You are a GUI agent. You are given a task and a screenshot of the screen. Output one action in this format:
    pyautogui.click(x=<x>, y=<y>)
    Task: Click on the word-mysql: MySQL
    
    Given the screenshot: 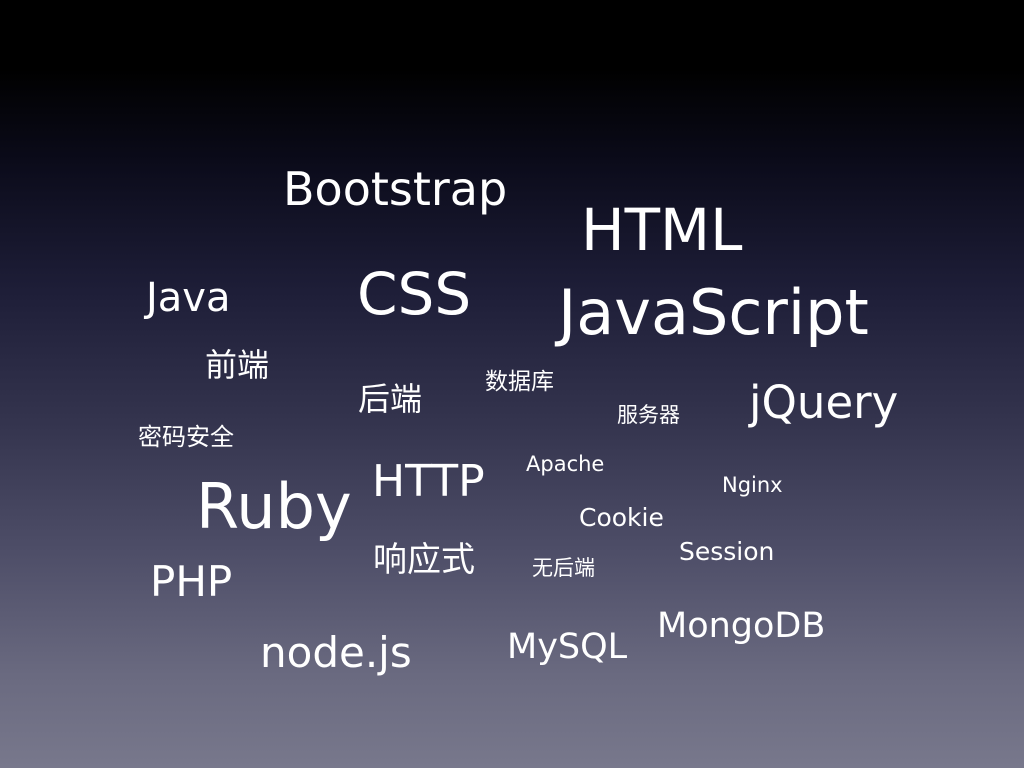 What is the action you would take?
    pyautogui.click(x=567, y=647)
    